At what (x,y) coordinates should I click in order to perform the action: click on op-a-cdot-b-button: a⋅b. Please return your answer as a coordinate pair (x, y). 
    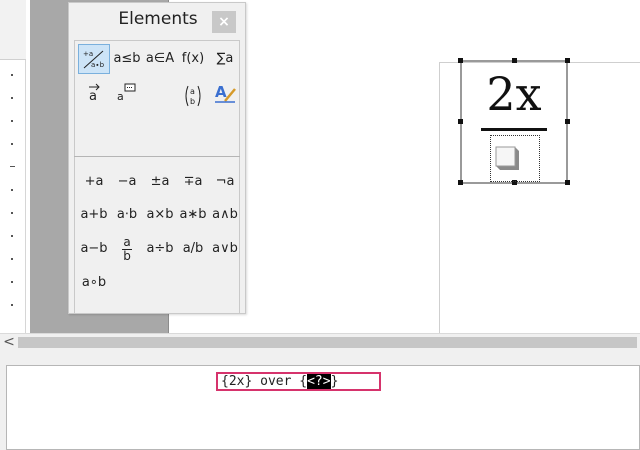
    Looking at the image, I should click on (127, 215).